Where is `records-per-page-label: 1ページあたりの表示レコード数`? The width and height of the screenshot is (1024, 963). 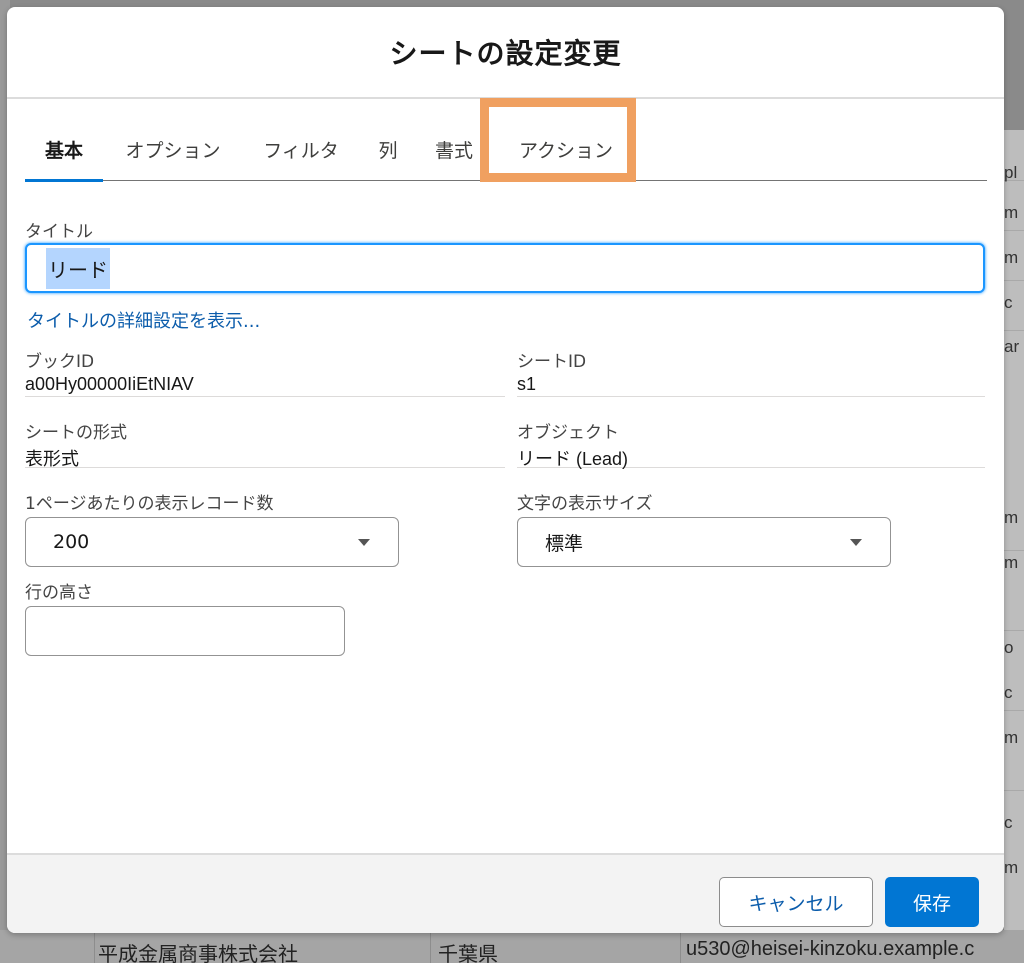 records-per-page-label: 1ページあたりの表示レコード数 is located at coordinates (149, 504).